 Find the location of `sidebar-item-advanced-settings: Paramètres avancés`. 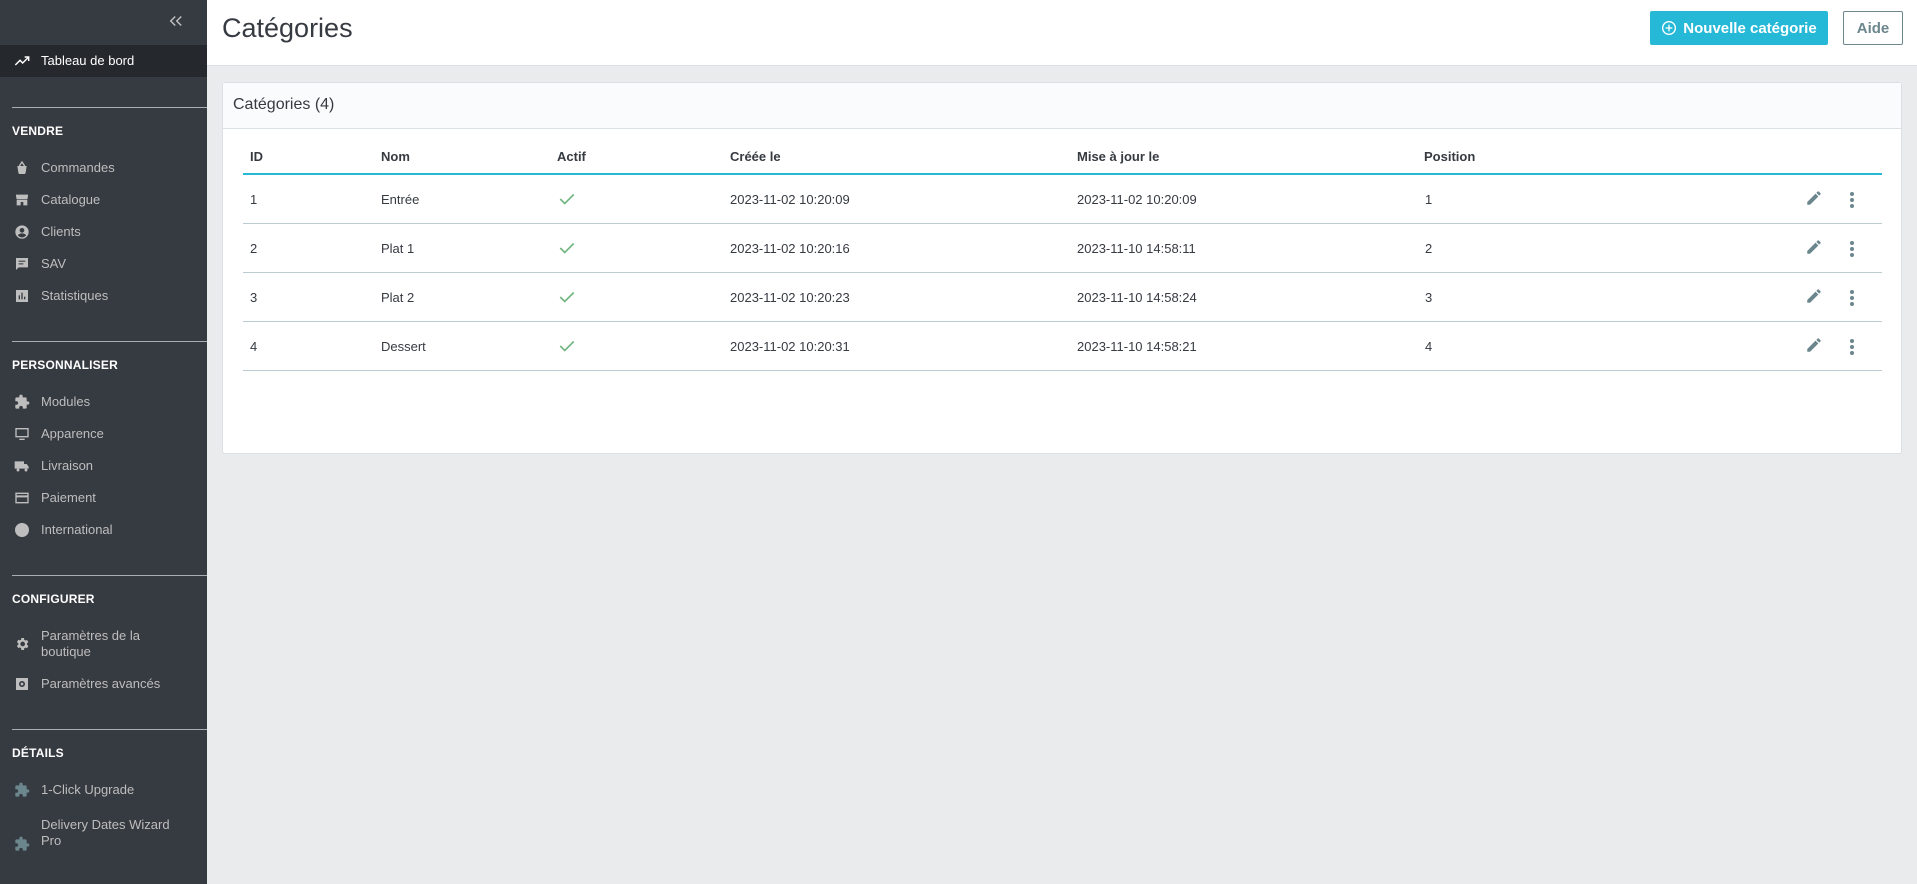

sidebar-item-advanced-settings: Paramètres avancés is located at coordinates (103, 683).